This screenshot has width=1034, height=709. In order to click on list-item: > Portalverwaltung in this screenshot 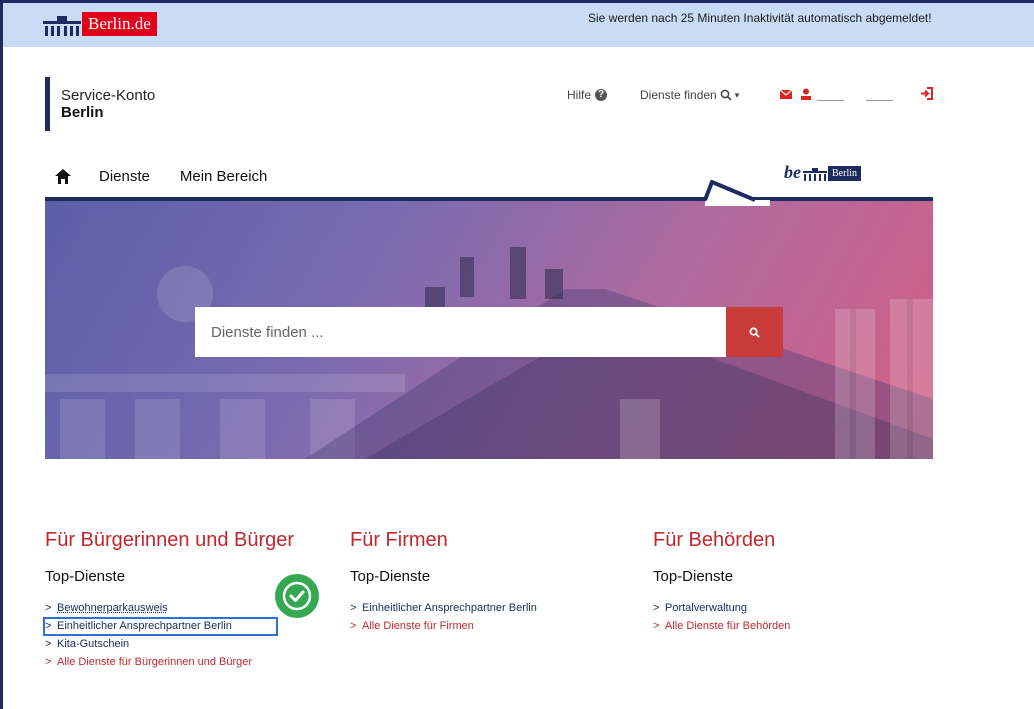, I will do `click(721, 608)`.